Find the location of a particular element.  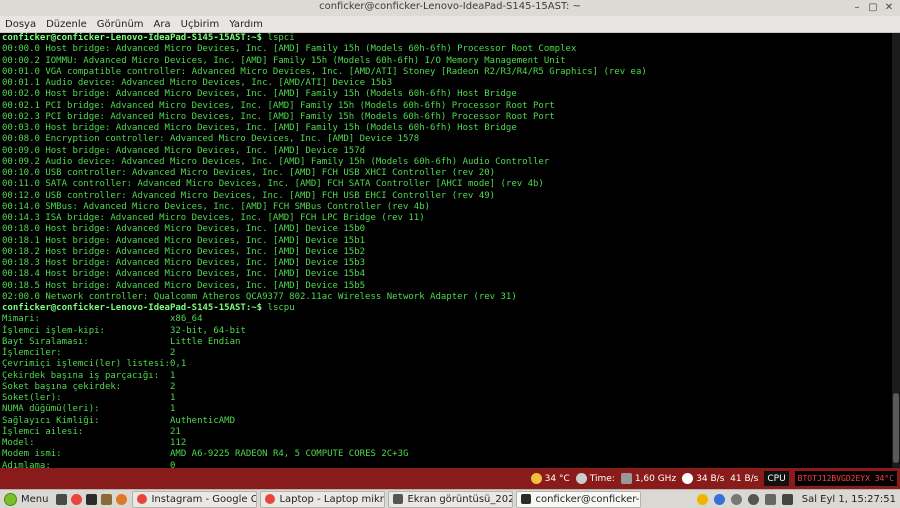

lscpu-output-line: İşlemci işlem-kipi: 32-bit, 64-bit is located at coordinates (324, 331).